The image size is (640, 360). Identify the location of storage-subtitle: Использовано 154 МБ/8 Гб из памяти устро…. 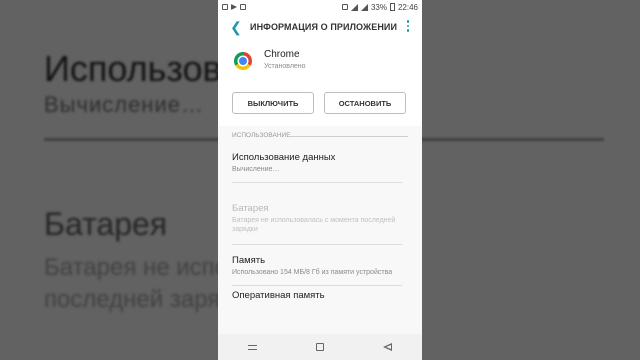
(312, 272).